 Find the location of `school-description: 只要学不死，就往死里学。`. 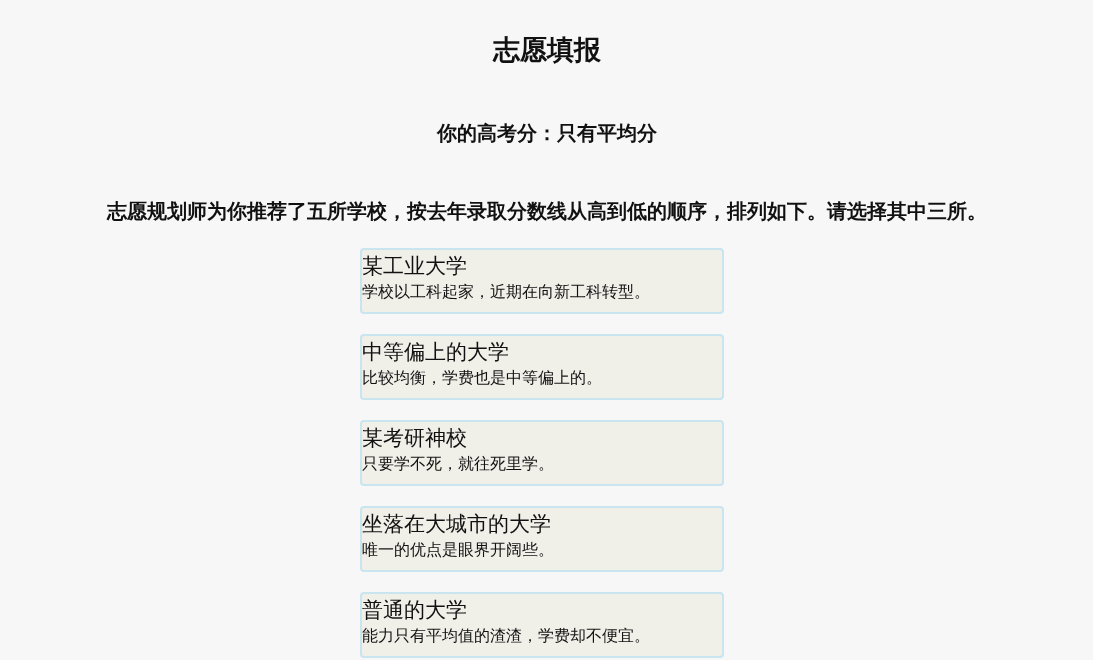

school-description: 只要学不死，就往死里学。 is located at coordinates (457, 464).